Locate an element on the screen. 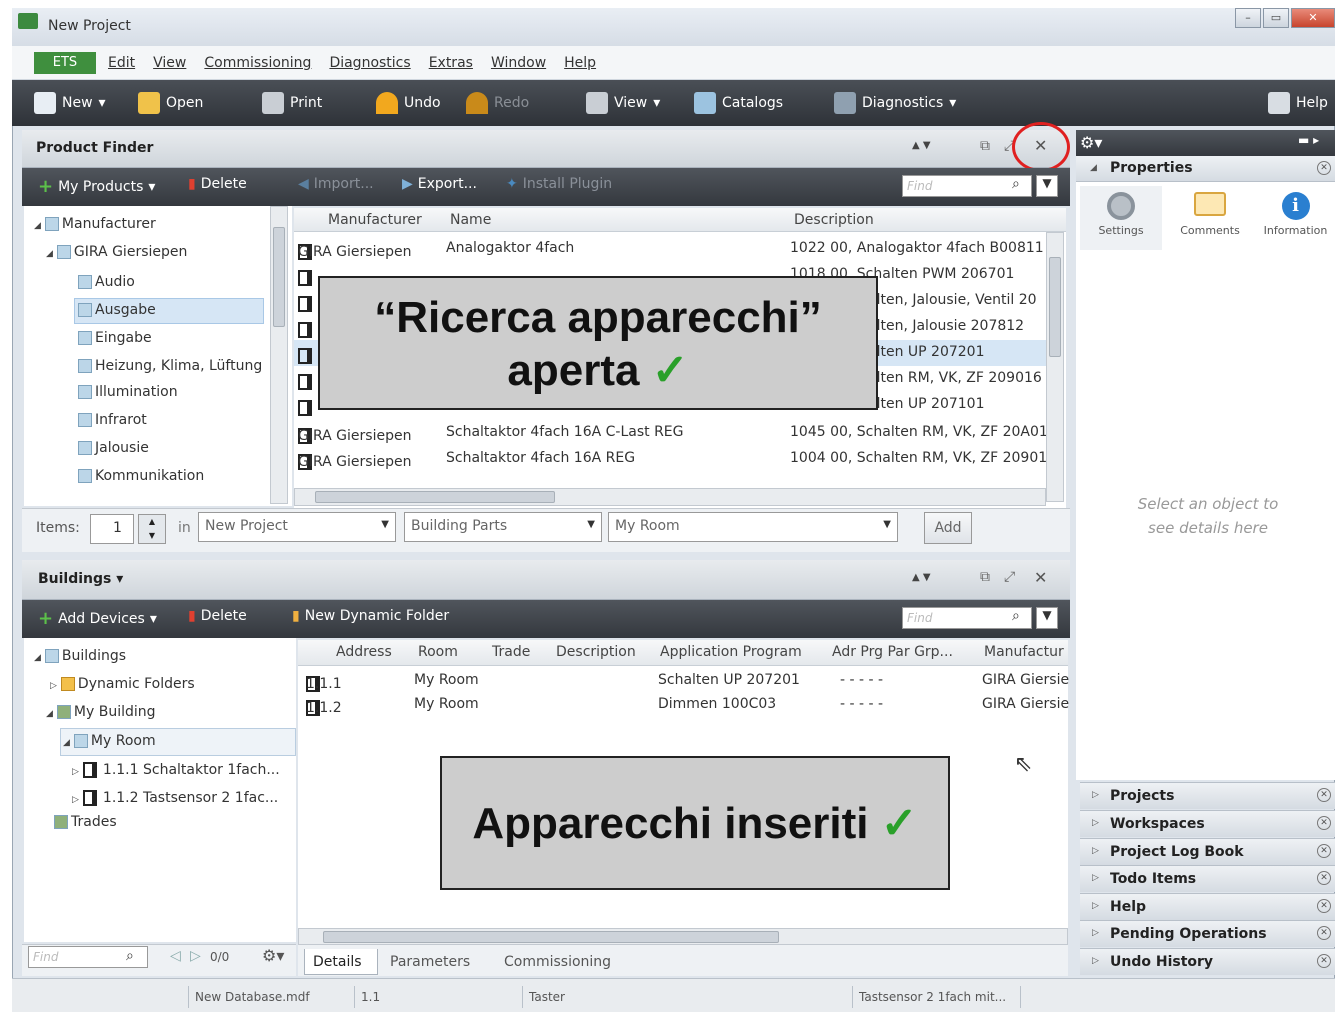 The width and height of the screenshot is (1335, 1012). menu-commissioning: Commissioning is located at coordinates (257, 63).